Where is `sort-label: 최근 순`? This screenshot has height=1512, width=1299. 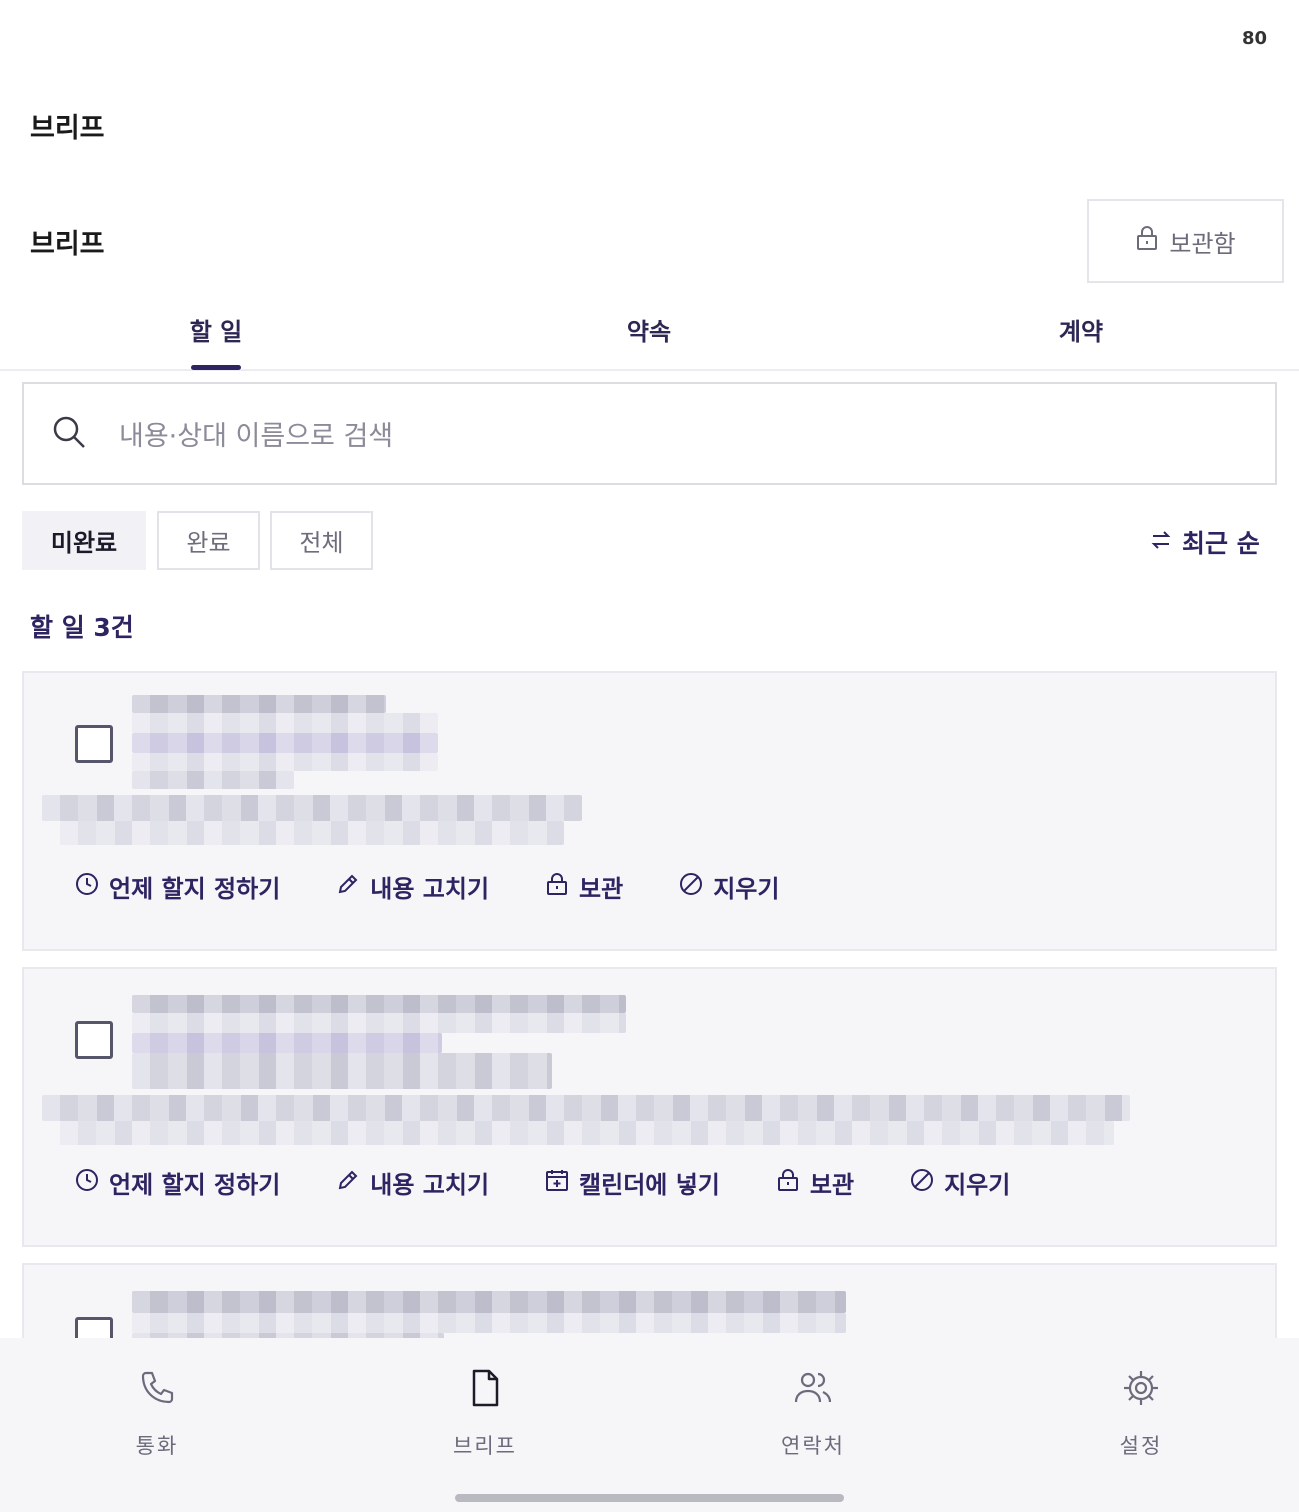
sort-label: 최근 순 is located at coordinates (1221, 543).